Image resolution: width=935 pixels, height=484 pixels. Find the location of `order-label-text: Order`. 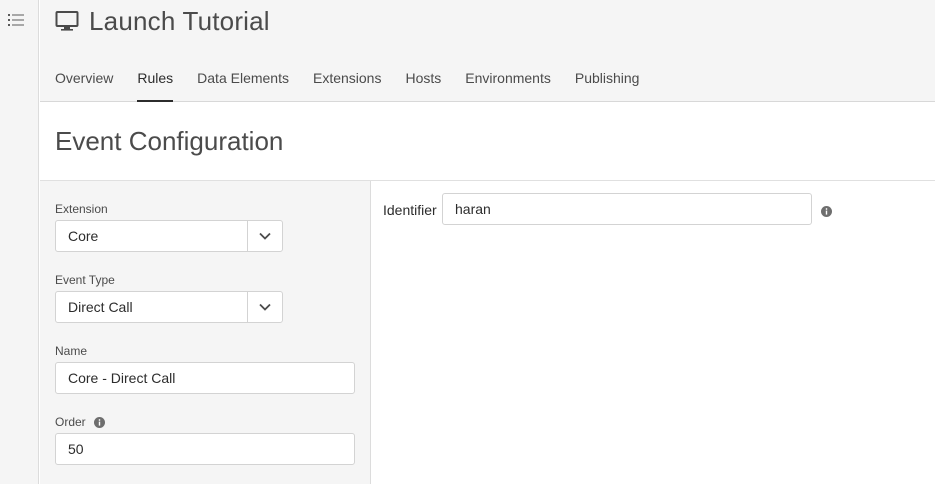

order-label-text: Order is located at coordinates (70, 422).